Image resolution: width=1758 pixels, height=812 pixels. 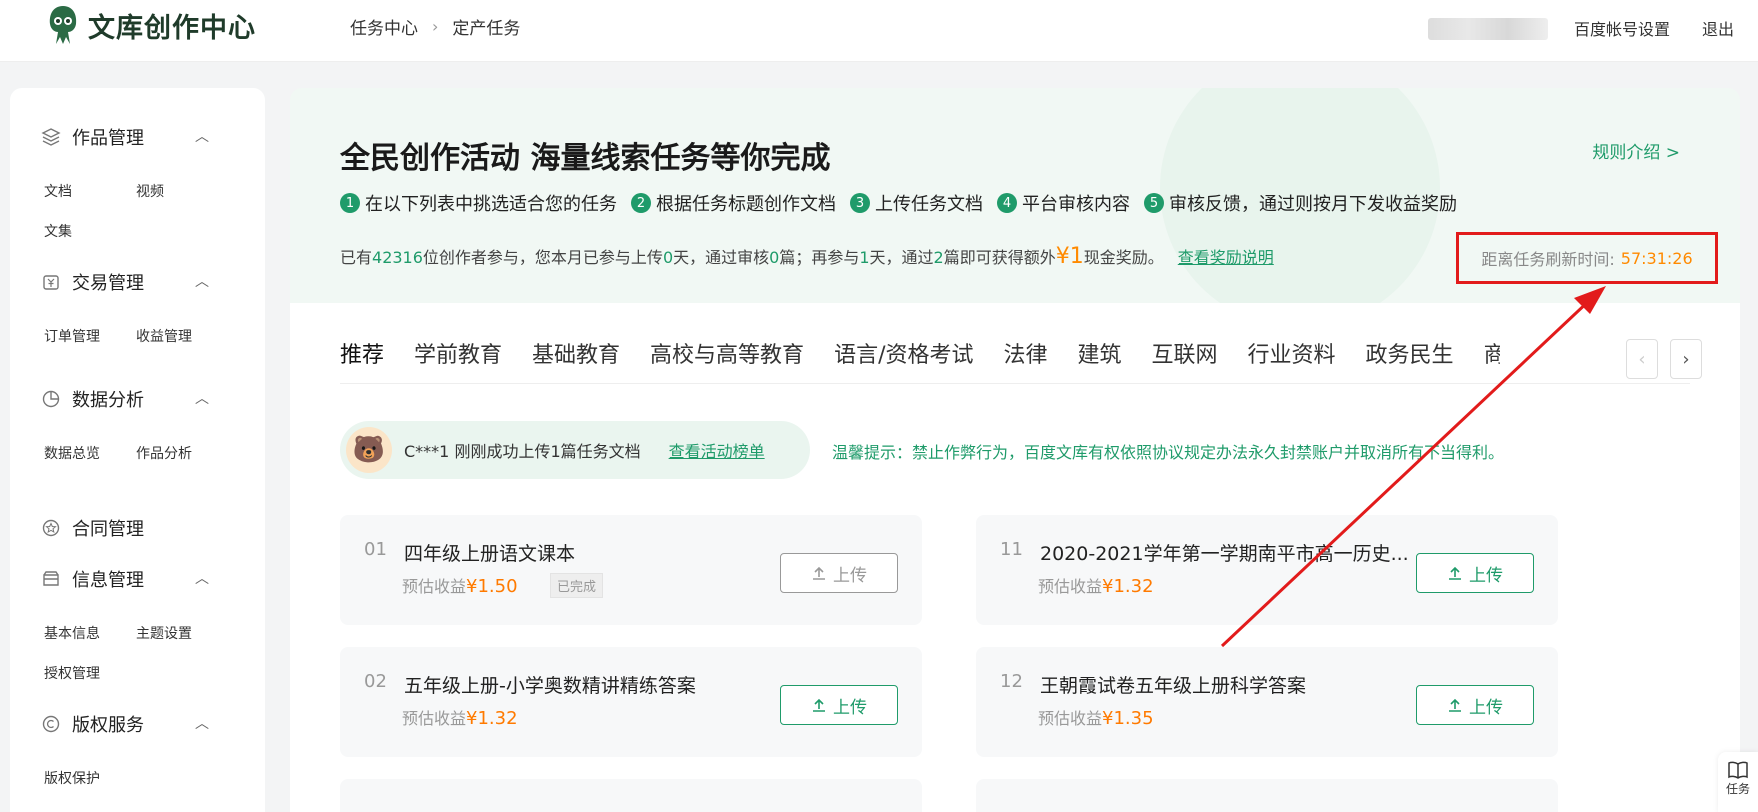 What do you see at coordinates (164, 633) in the screenshot?
I see `sidebar-item-theme: 主题设置` at bounding box center [164, 633].